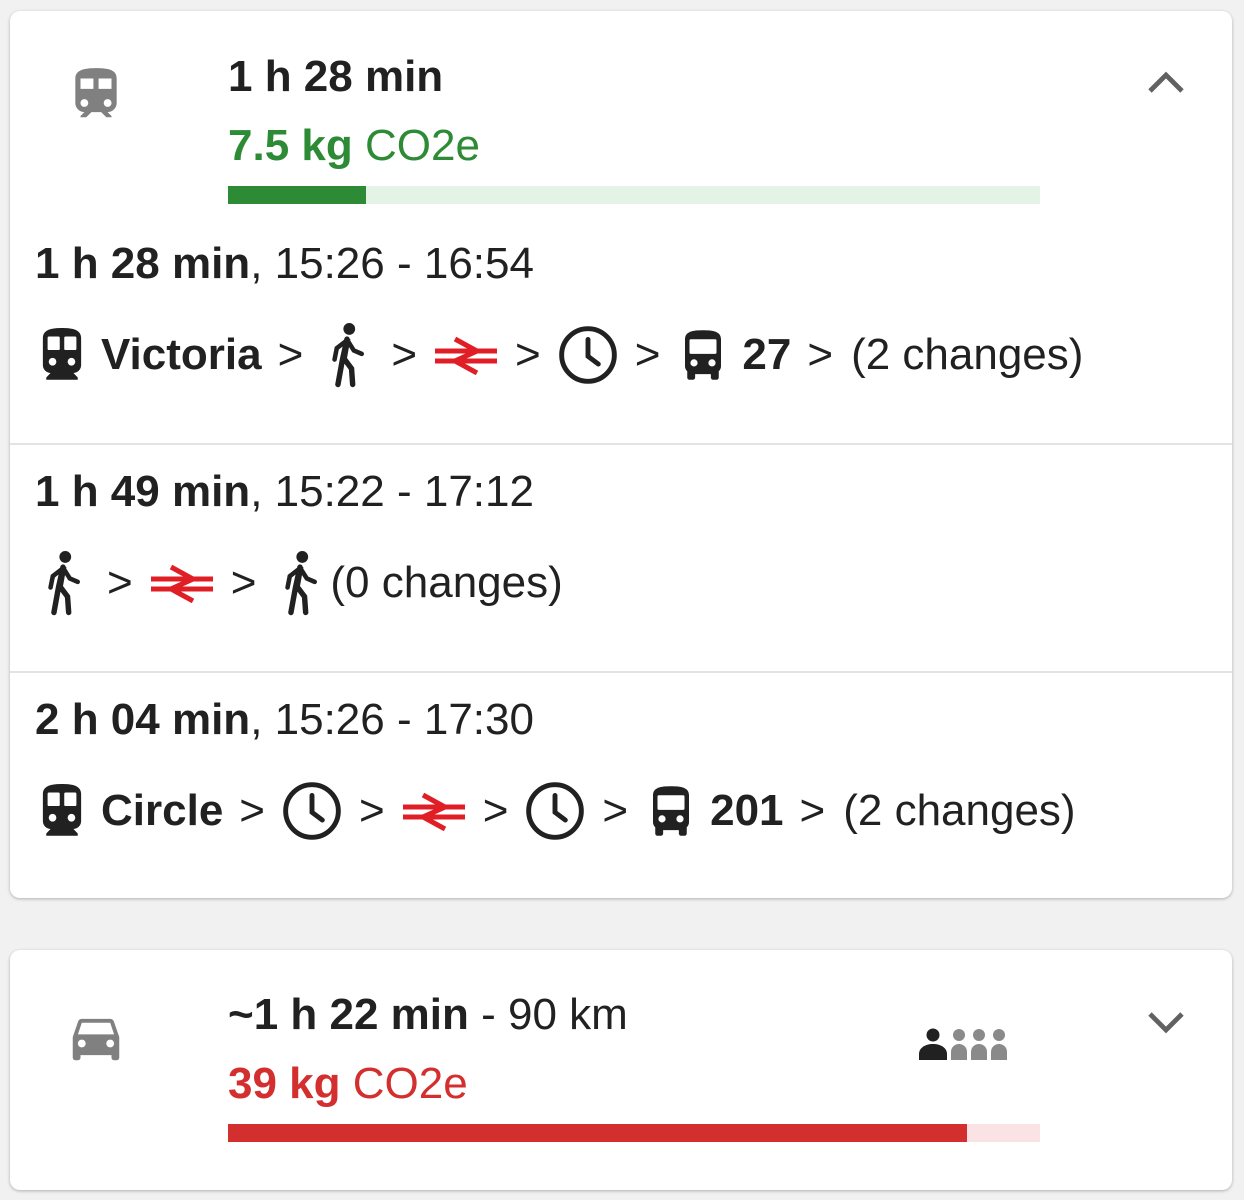  Describe the element at coordinates (297, 195) in the screenshot. I see `transit-emission-bar-fill` at that location.